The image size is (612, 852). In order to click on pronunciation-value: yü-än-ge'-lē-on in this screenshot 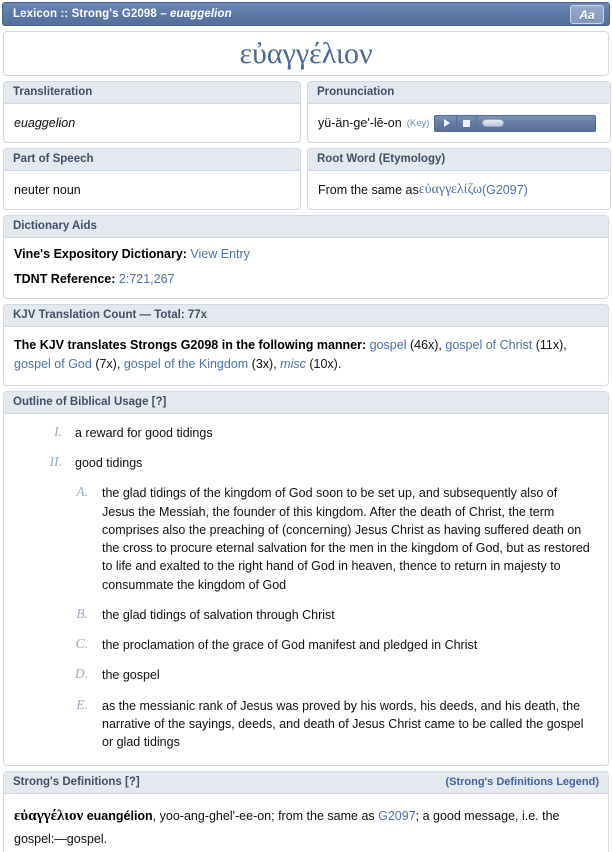, I will do `click(360, 123)`.